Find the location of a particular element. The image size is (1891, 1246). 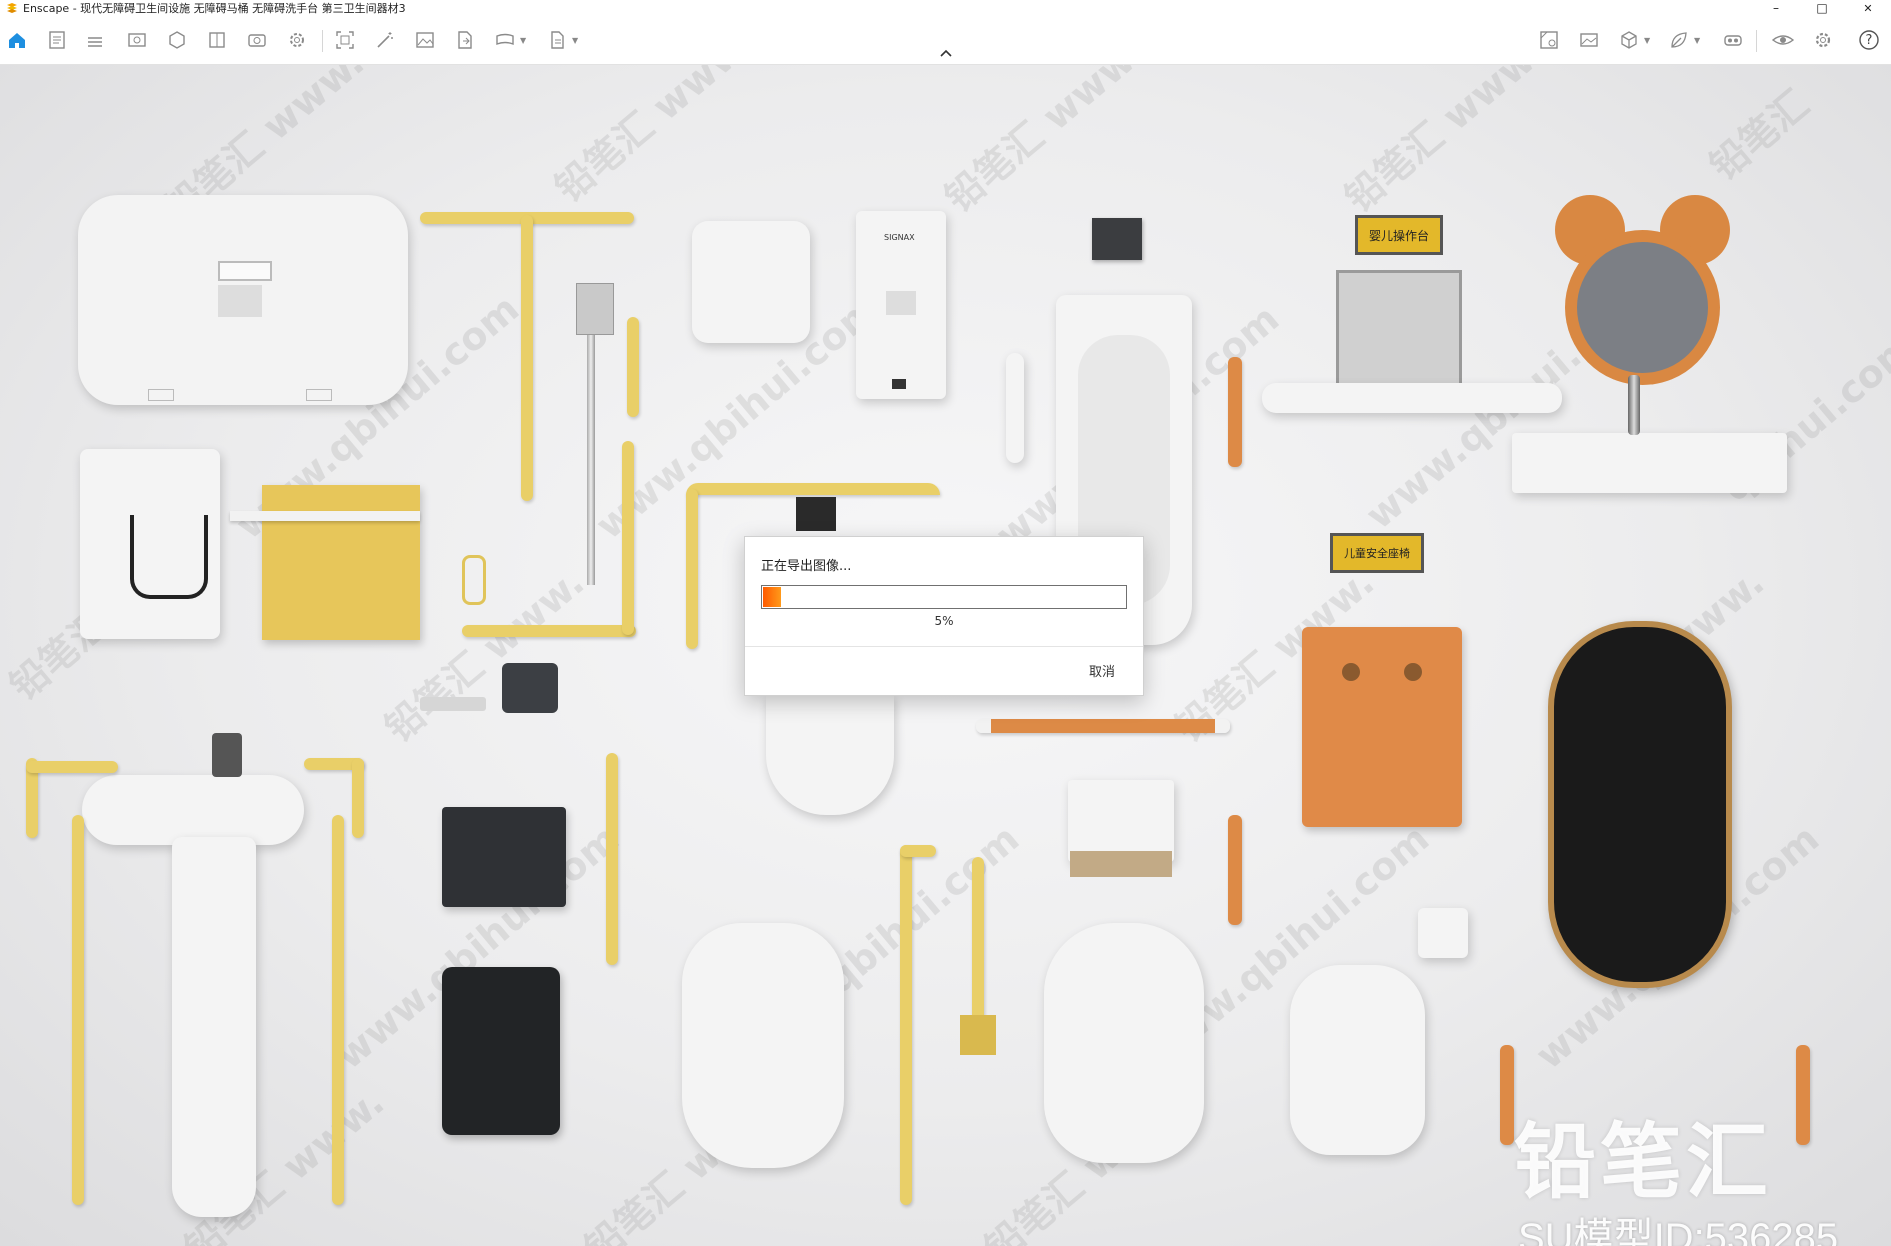

wall-switch is located at coordinates (1443, 933).